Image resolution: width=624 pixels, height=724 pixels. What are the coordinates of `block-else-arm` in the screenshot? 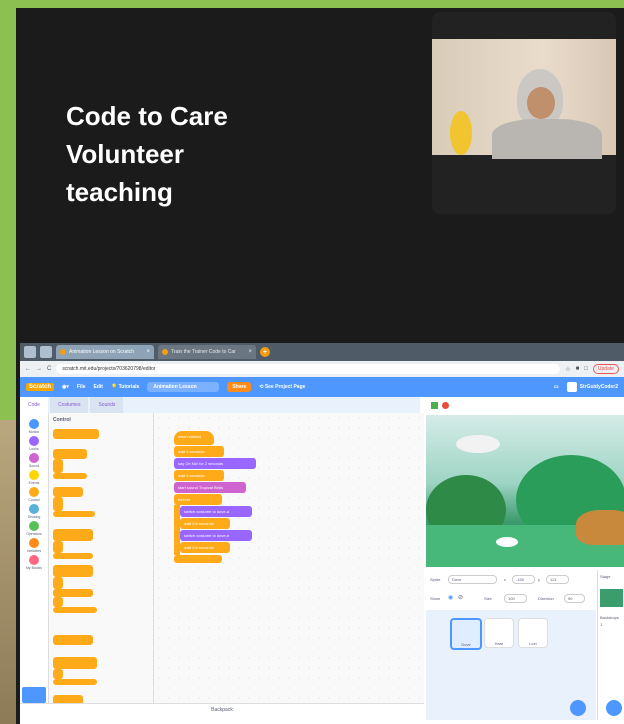 It's located at (58, 602).